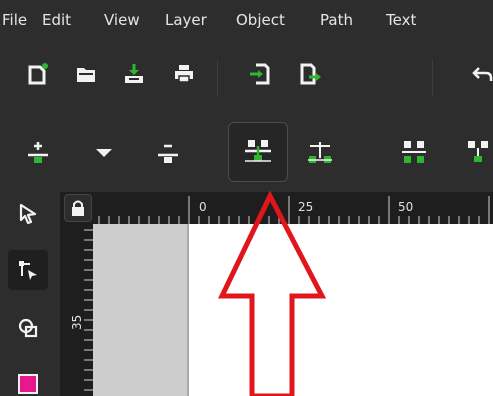 This screenshot has width=493, height=396. I want to click on selector-tool-button, so click(28, 214).